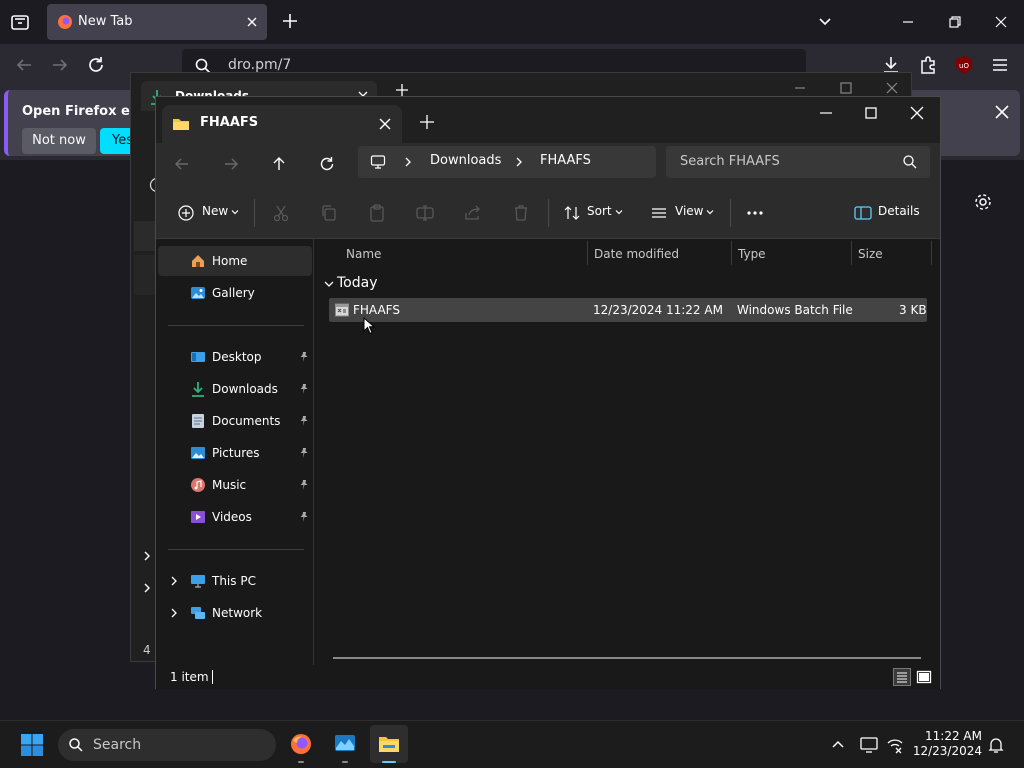  Describe the element at coordinates (363, 254) in the screenshot. I see `column-header-name: Name` at that location.